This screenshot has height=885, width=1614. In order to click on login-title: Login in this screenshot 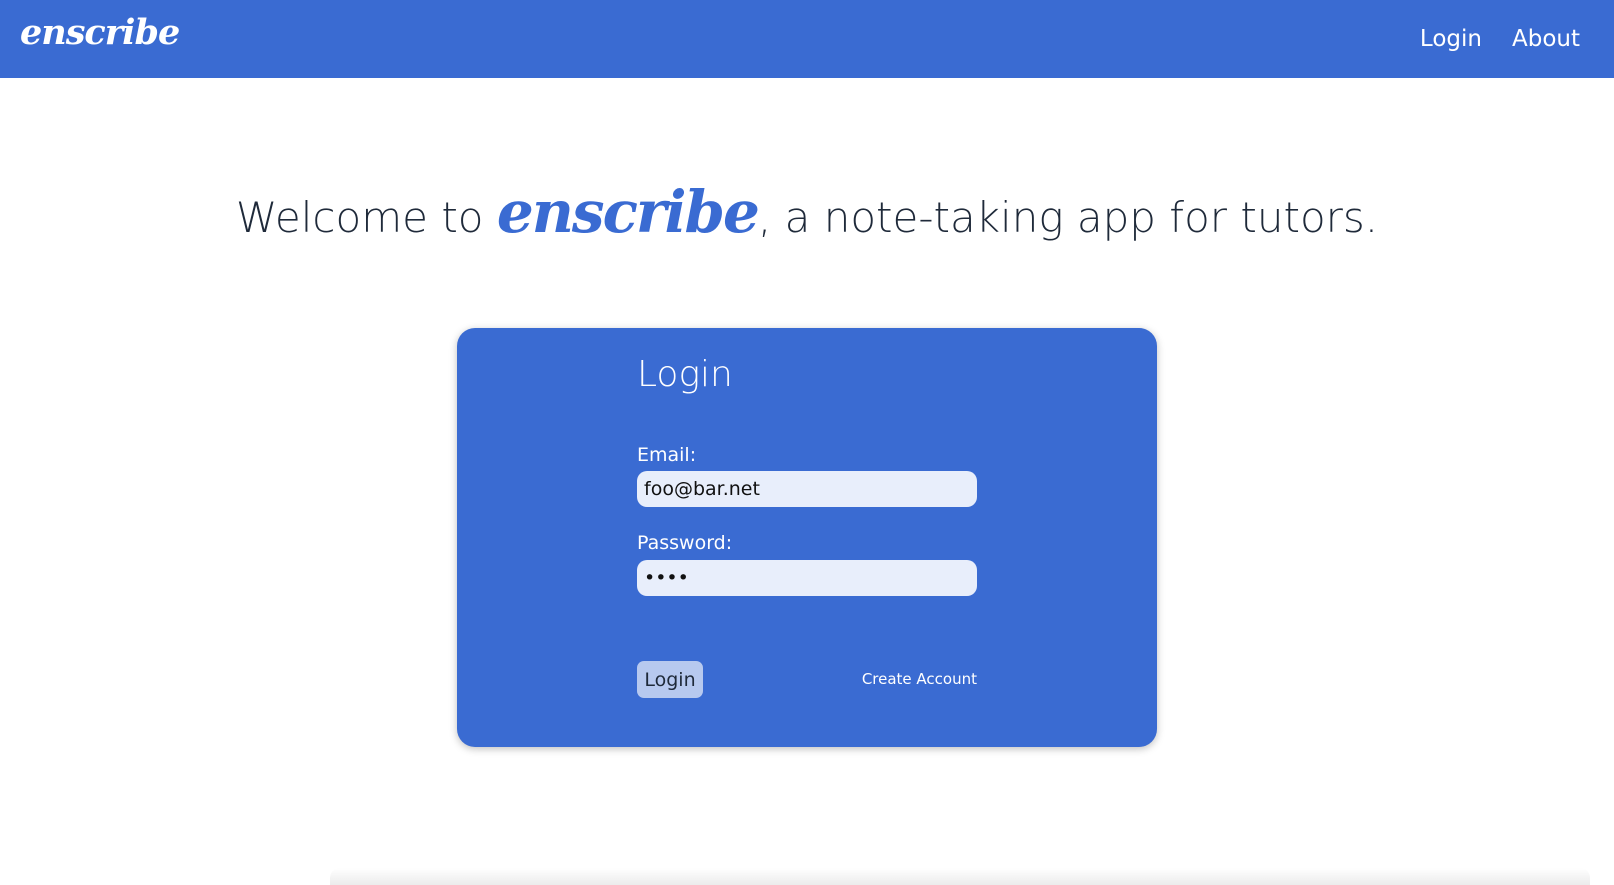, I will do `click(685, 374)`.